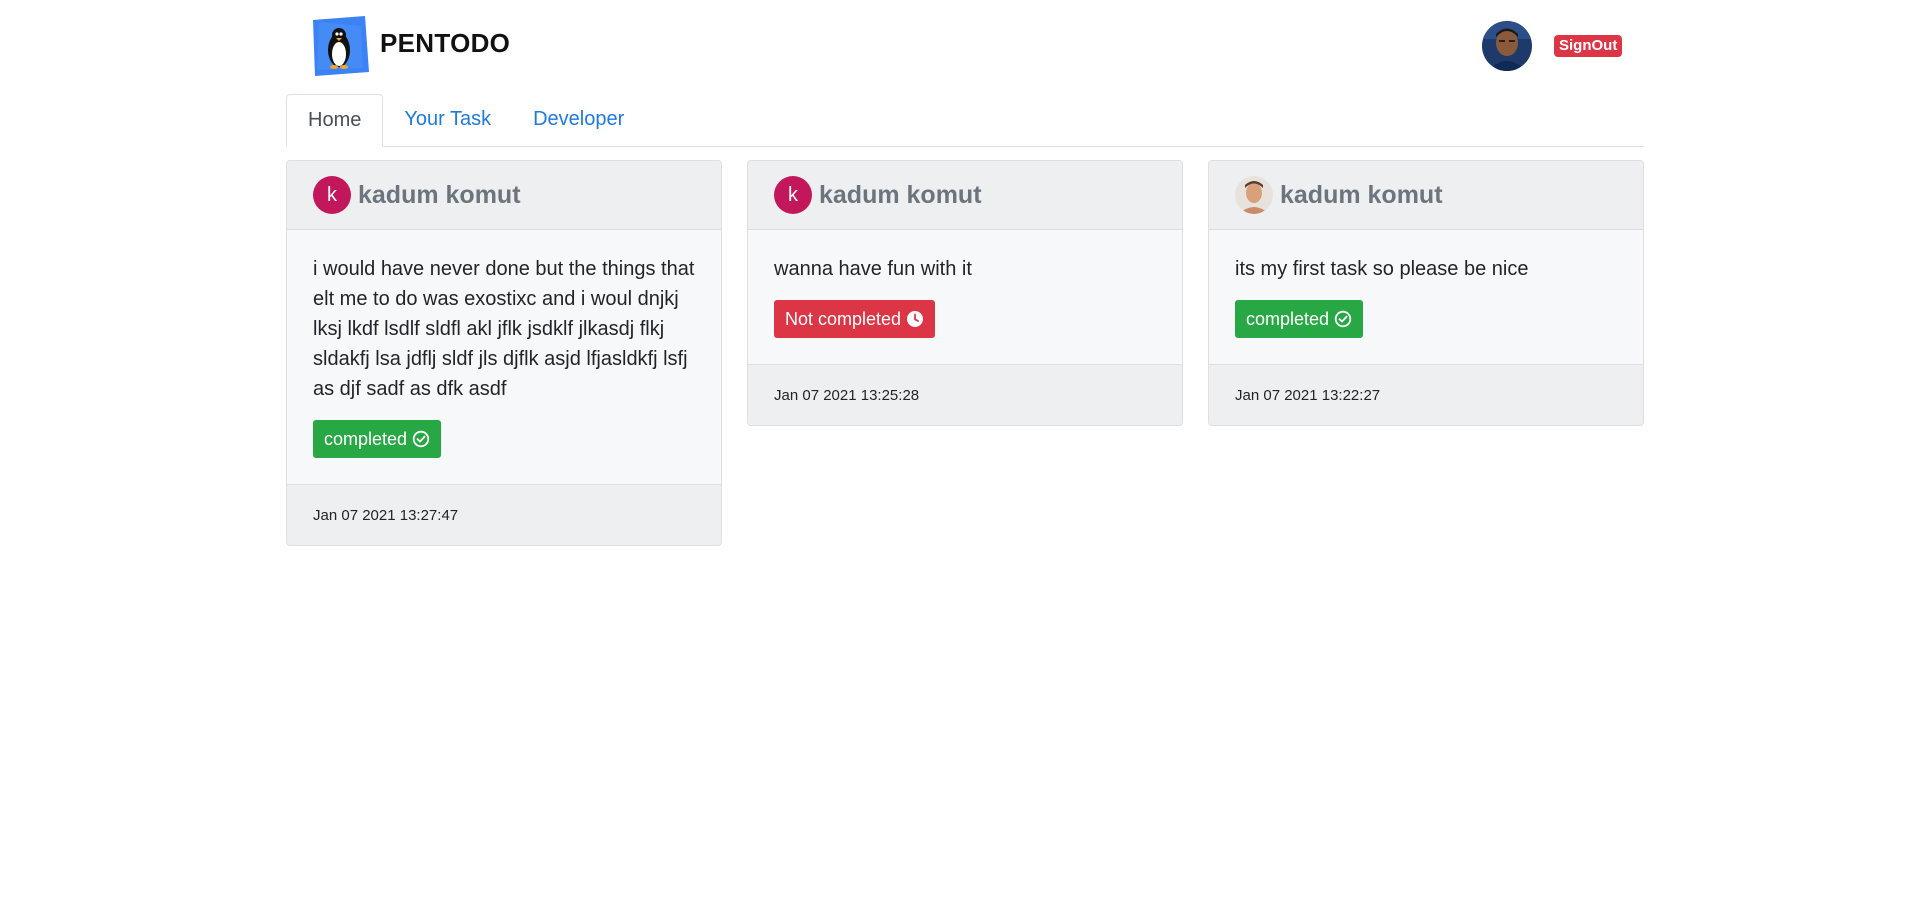 Image resolution: width=1920 pixels, height=898 pixels. Describe the element at coordinates (504, 514) in the screenshot. I see `card-footer: Jan 07 2021 13:27:47` at that location.